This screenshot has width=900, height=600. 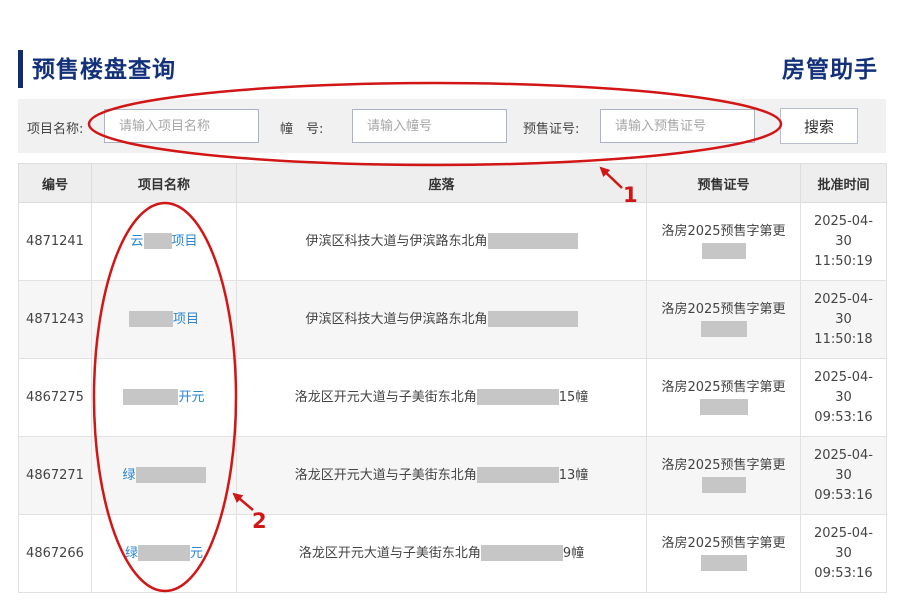 I want to click on project-name-input, so click(x=181, y=126).